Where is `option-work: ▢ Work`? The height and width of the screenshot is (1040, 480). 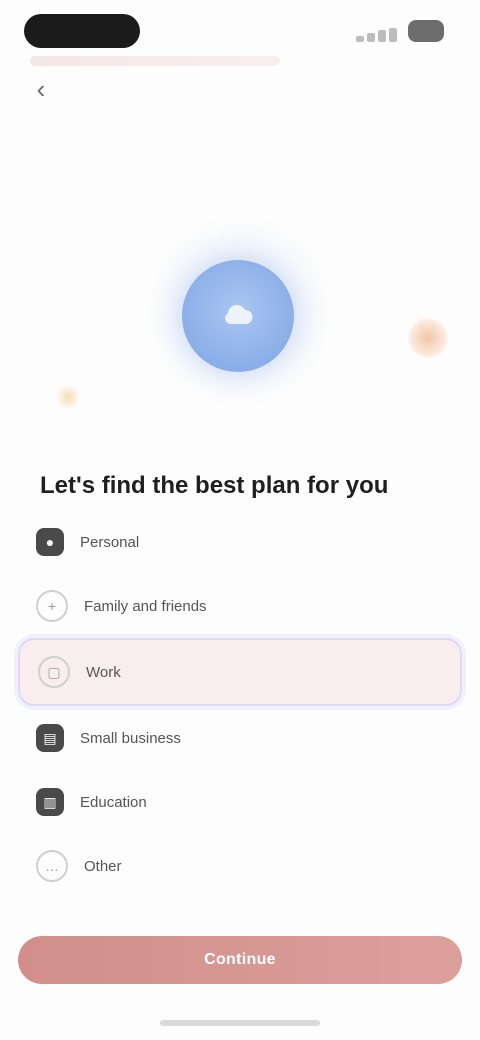
option-work: ▢ Work is located at coordinates (240, 672).